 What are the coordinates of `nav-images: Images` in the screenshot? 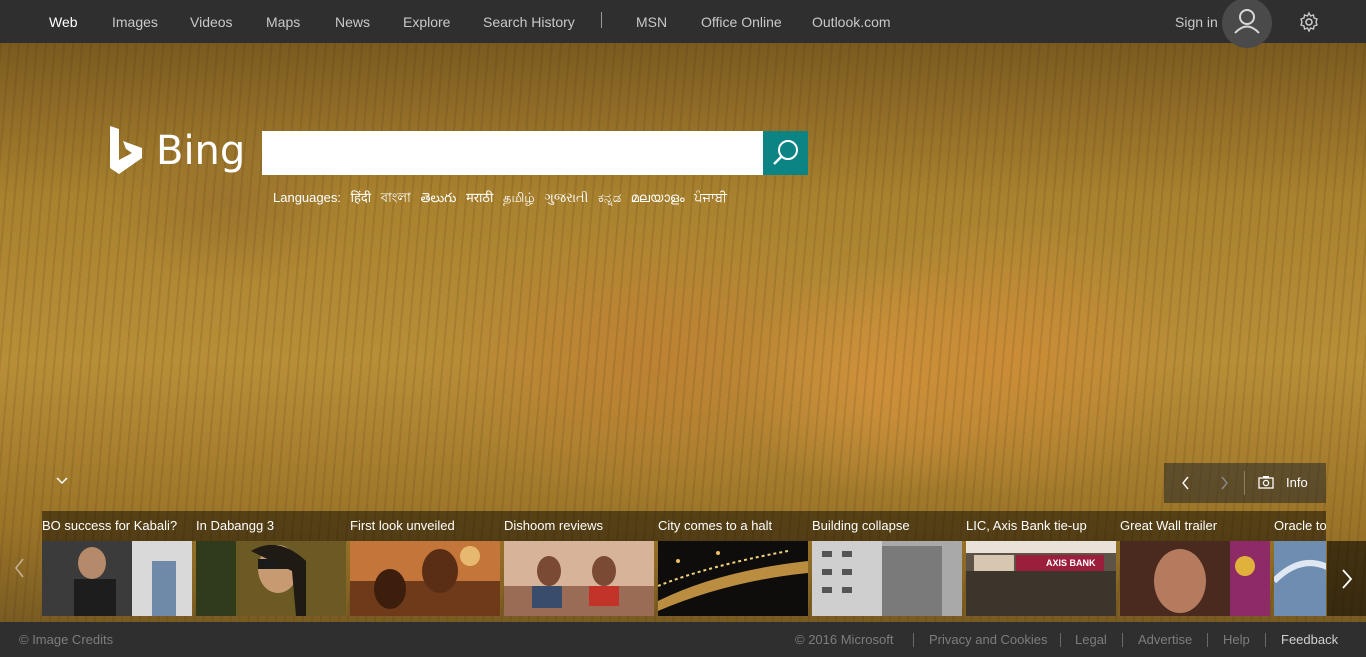 It's located at (135, 22).